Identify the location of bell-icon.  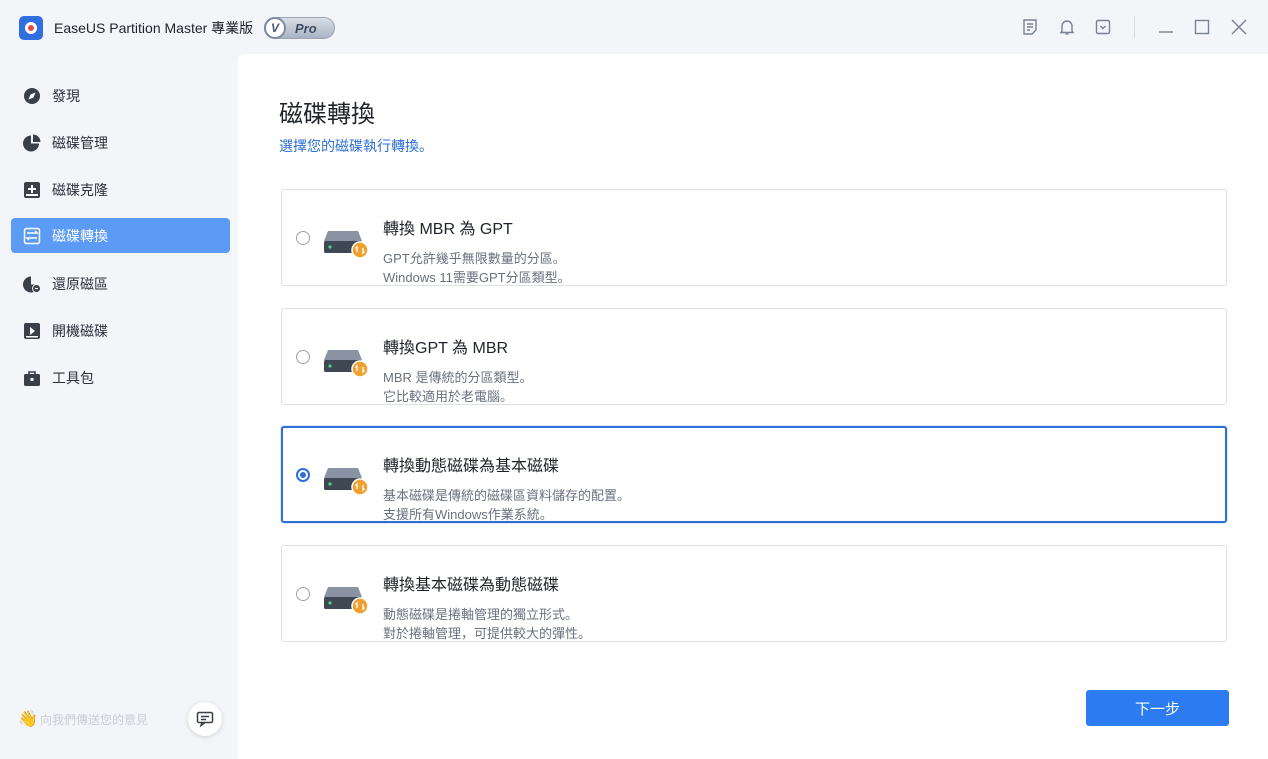
(1067, 27).